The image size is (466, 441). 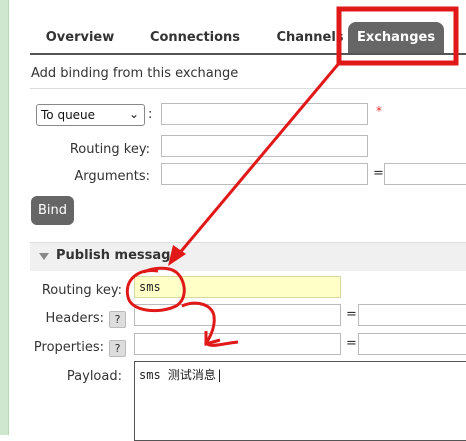 What do you see at coordinates (155, 289) in the screenshot?
I see `annotation-circle` at bounding box center [155, 289].